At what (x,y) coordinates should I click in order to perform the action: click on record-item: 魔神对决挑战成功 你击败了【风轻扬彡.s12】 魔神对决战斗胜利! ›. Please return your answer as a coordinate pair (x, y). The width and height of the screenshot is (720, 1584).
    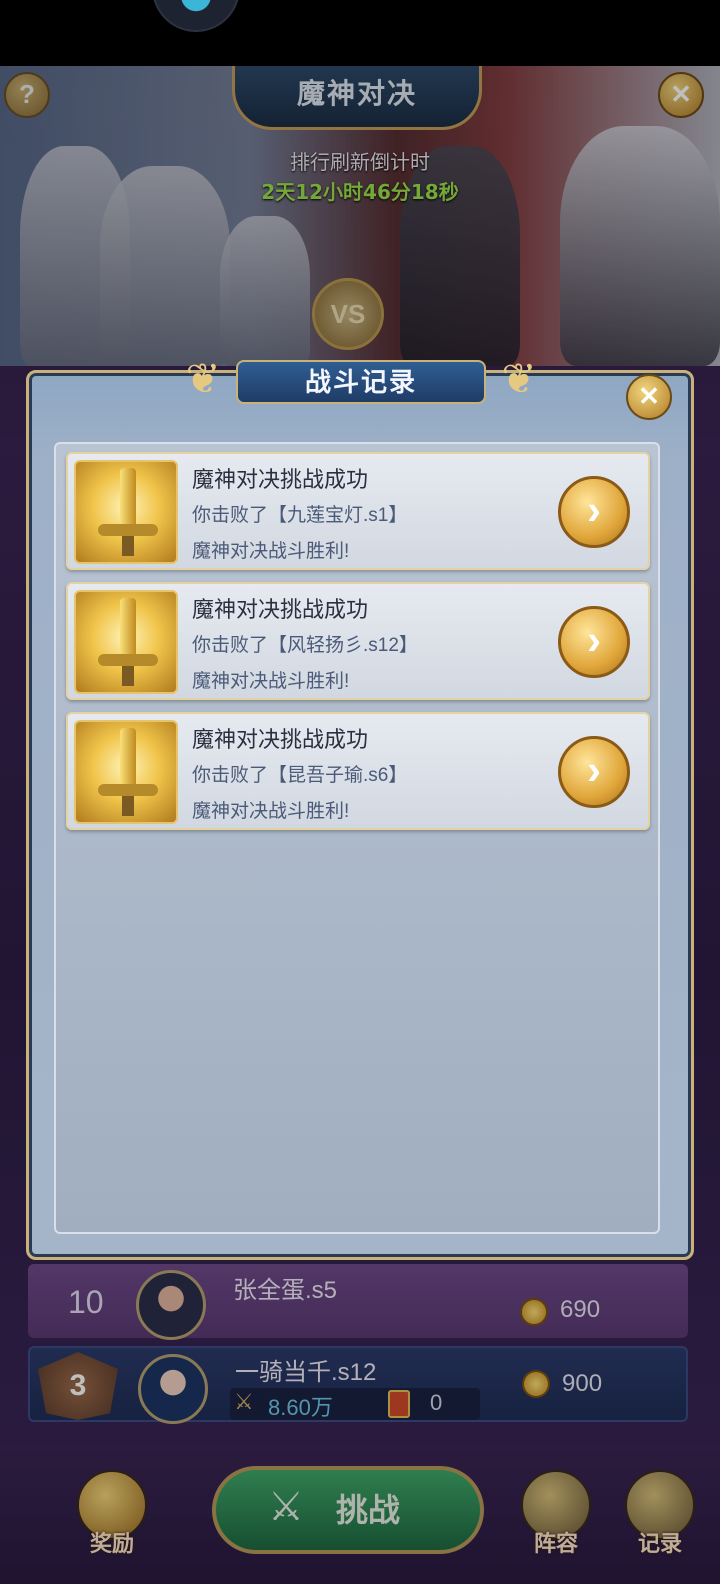
    Looking at the image, I should click on (358, 641).